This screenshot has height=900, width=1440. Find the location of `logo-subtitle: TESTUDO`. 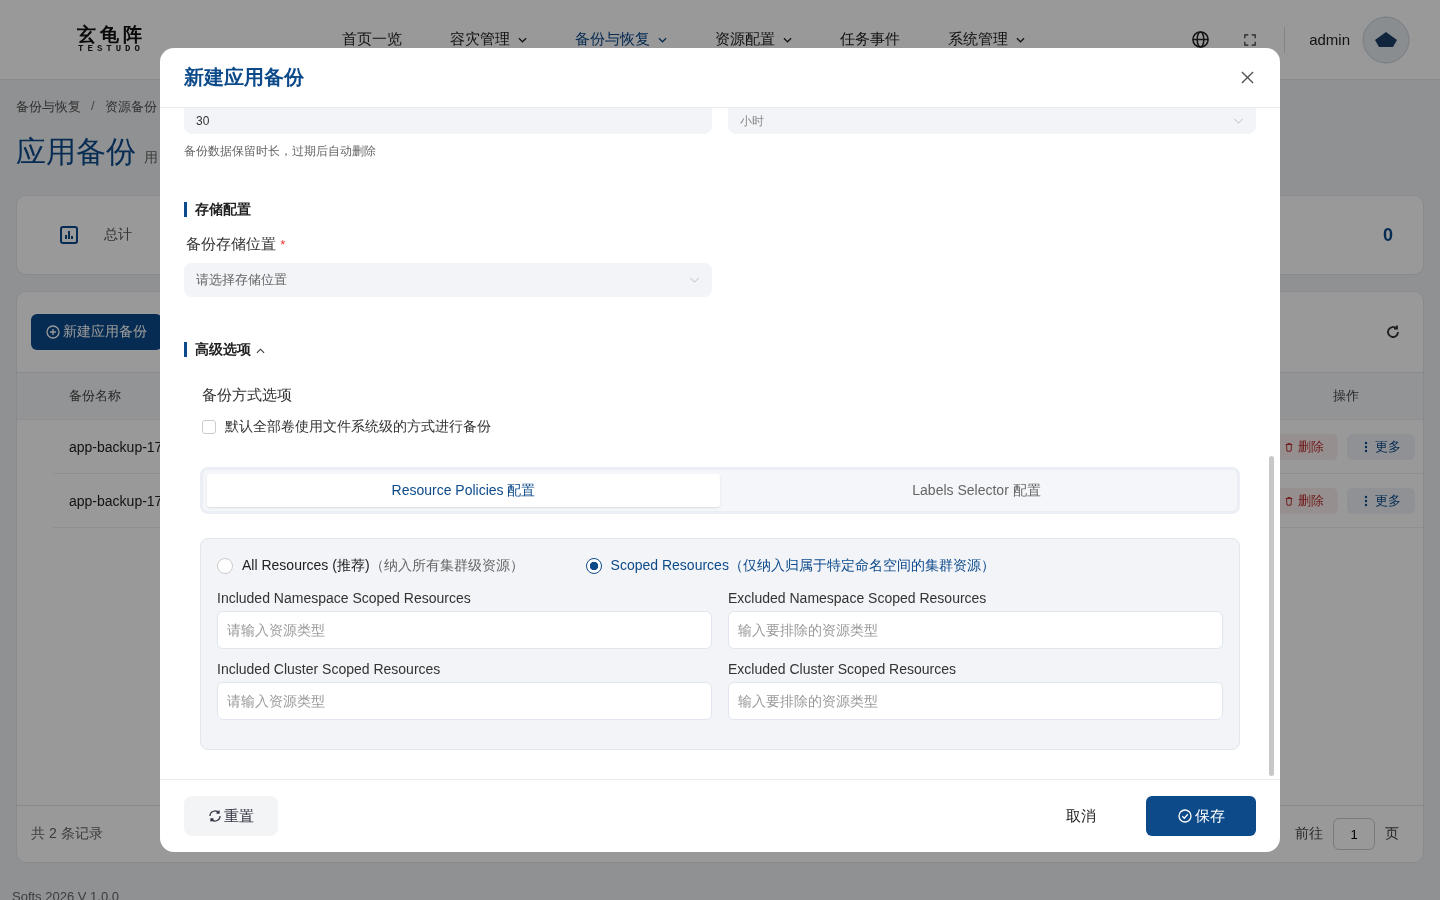

logo-subtitle: TESTUDO is located at coordinates (111, 49).